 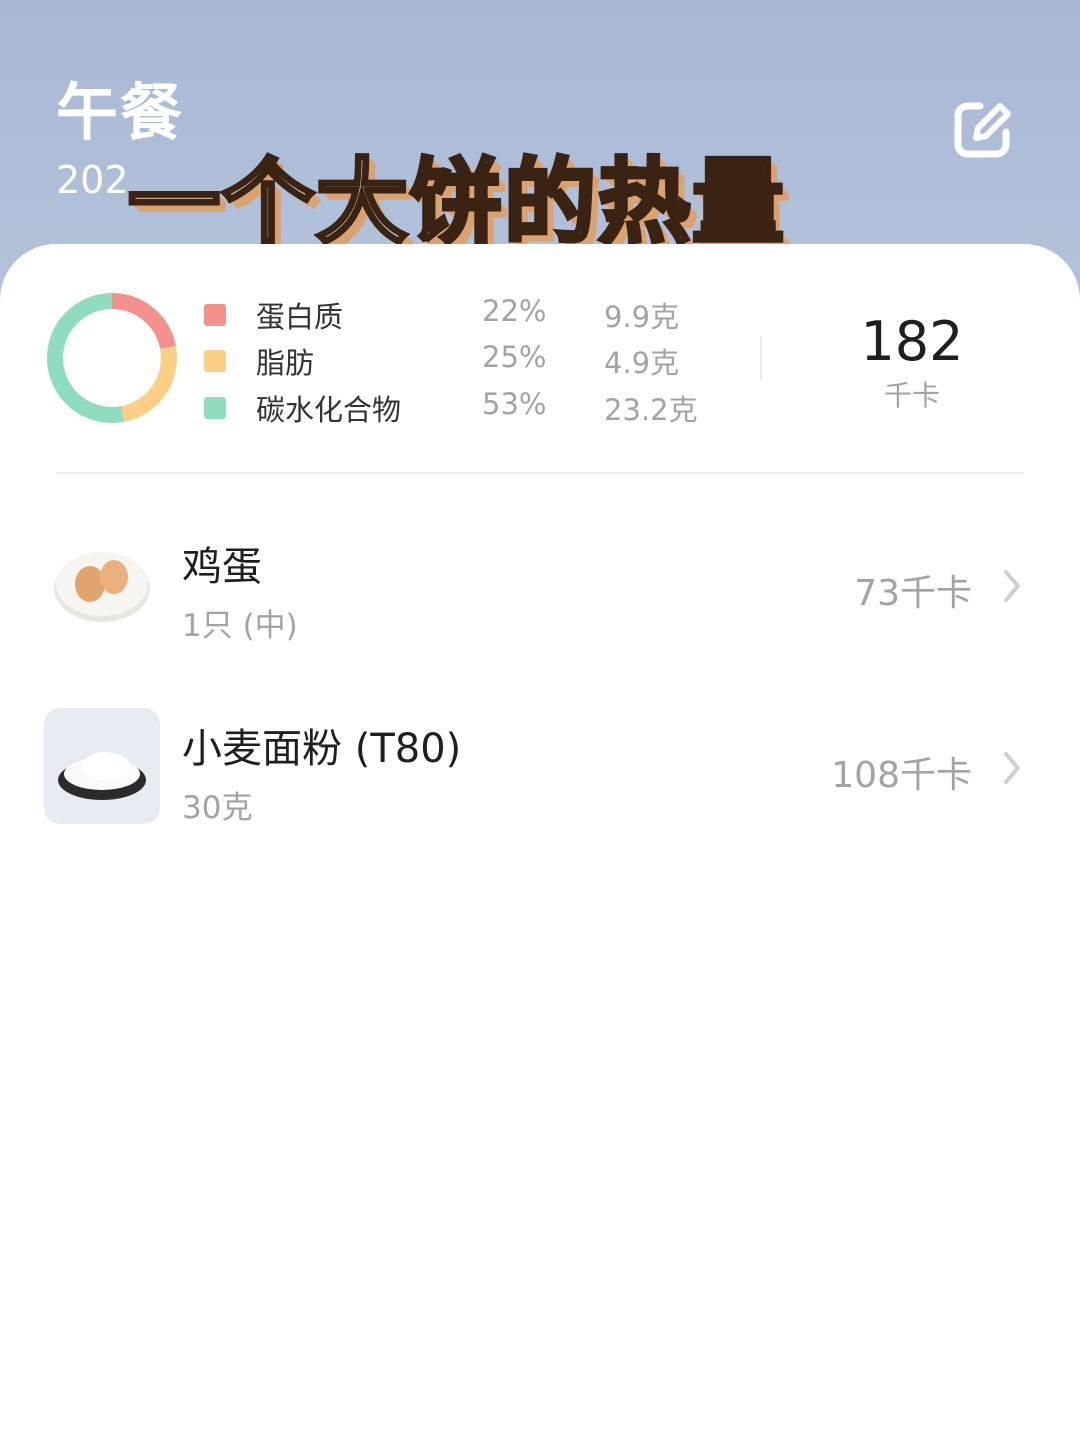 I want to click on food-portion: 1只 (中), so click(x=240, y=626).